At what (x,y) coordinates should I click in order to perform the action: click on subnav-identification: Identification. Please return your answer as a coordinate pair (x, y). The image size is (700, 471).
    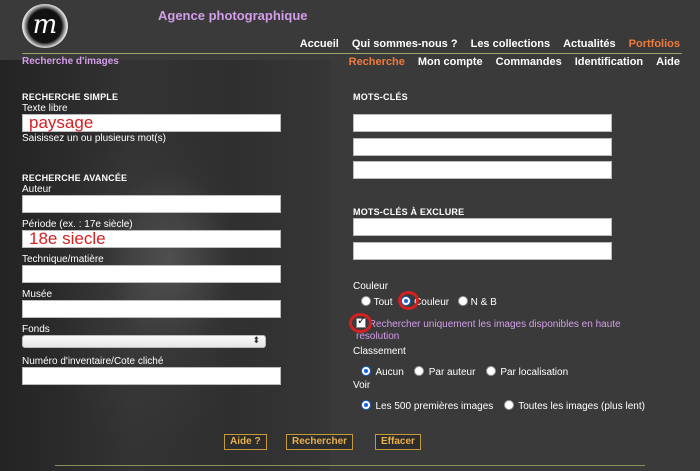
    Looking at the image, I should click on (609, 62).